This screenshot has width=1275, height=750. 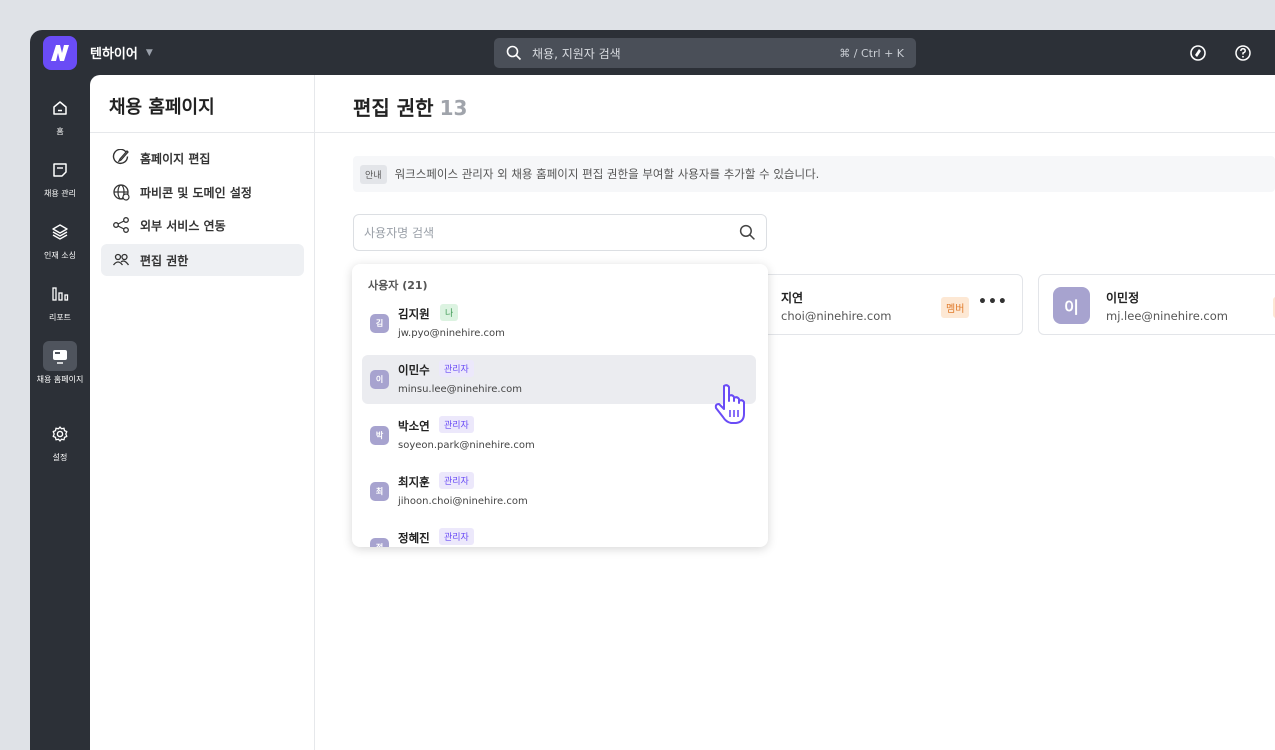 I want to click on subnav-label: 파비콘 및 도메인 설정, so click(x=196, y=192).